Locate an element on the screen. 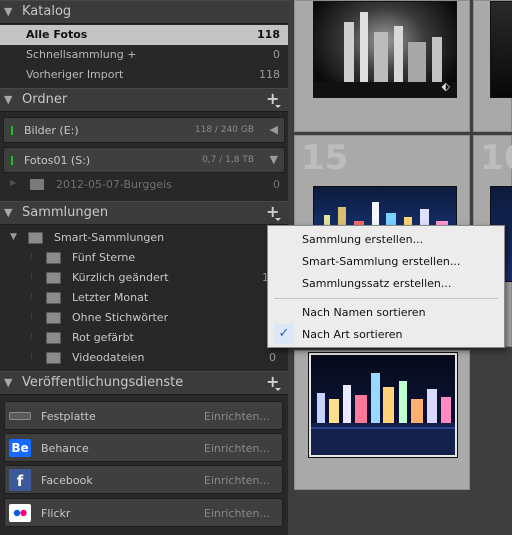 The image size is (512, 535). grid-cell: ⬖ is located at coordinates (382, 66).